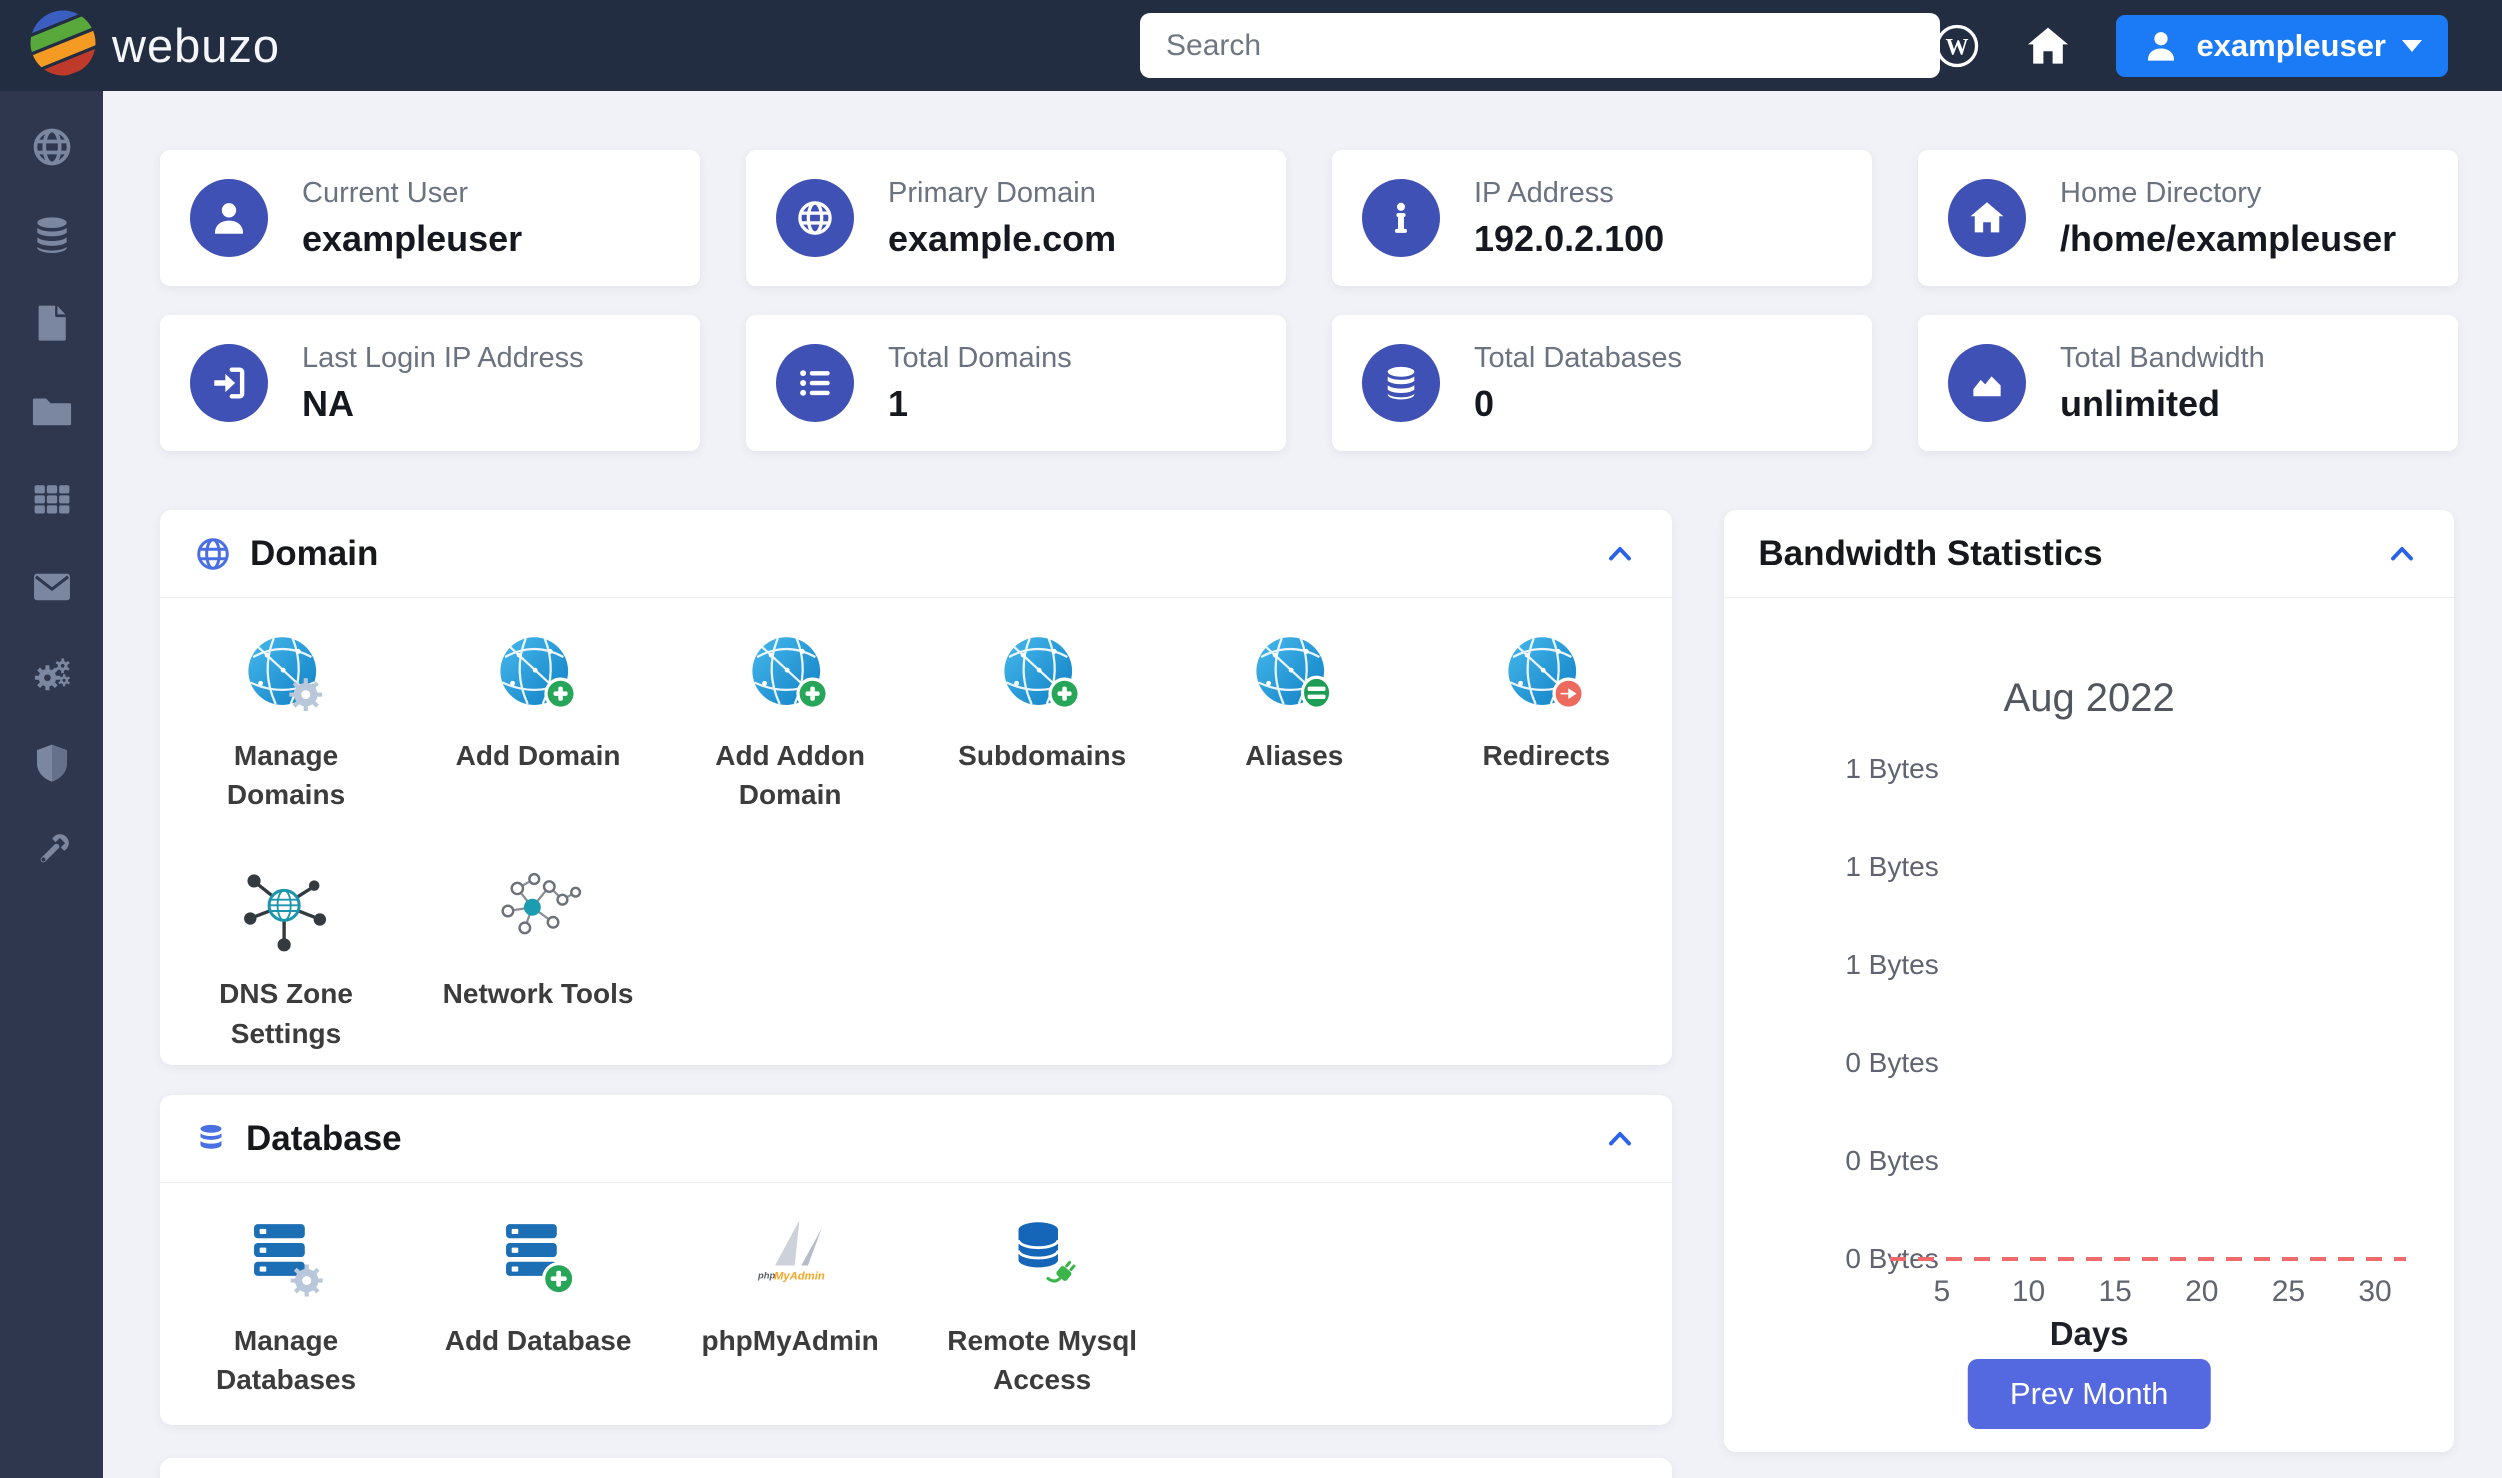  I want to click on phpmyadmin-logo-icon: php MyAdmin, so click(791, 1251).